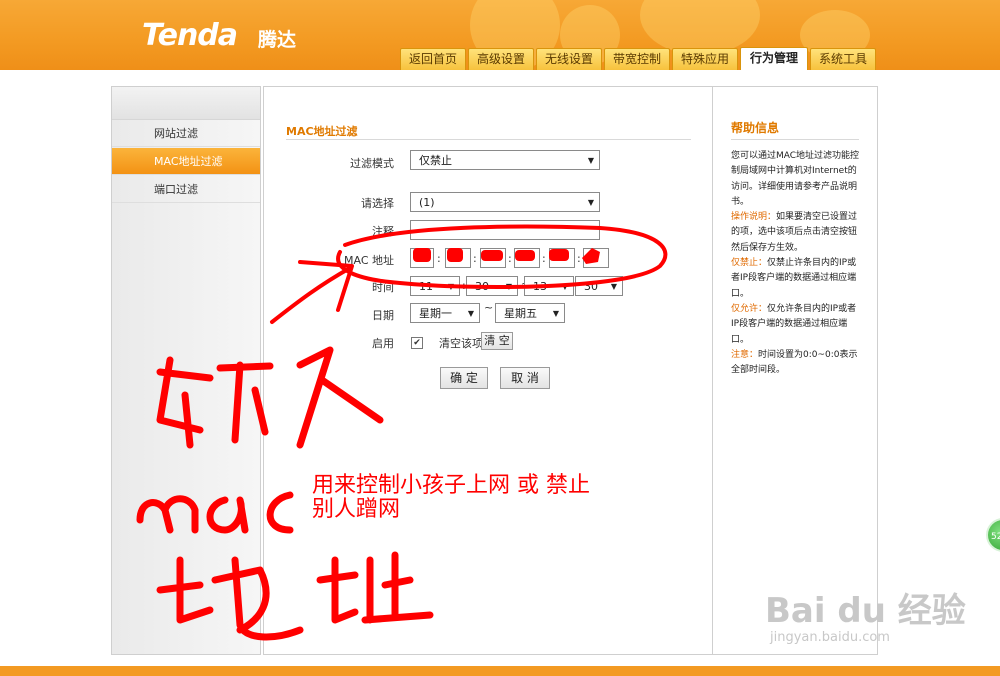 This screenshot has width=1000, height=676. What do you see at coordinates (186, 161) in the screenshot?
I see `sidebar-item-mac-filter: MAC地址过滤` at bounding box center [186, 161].